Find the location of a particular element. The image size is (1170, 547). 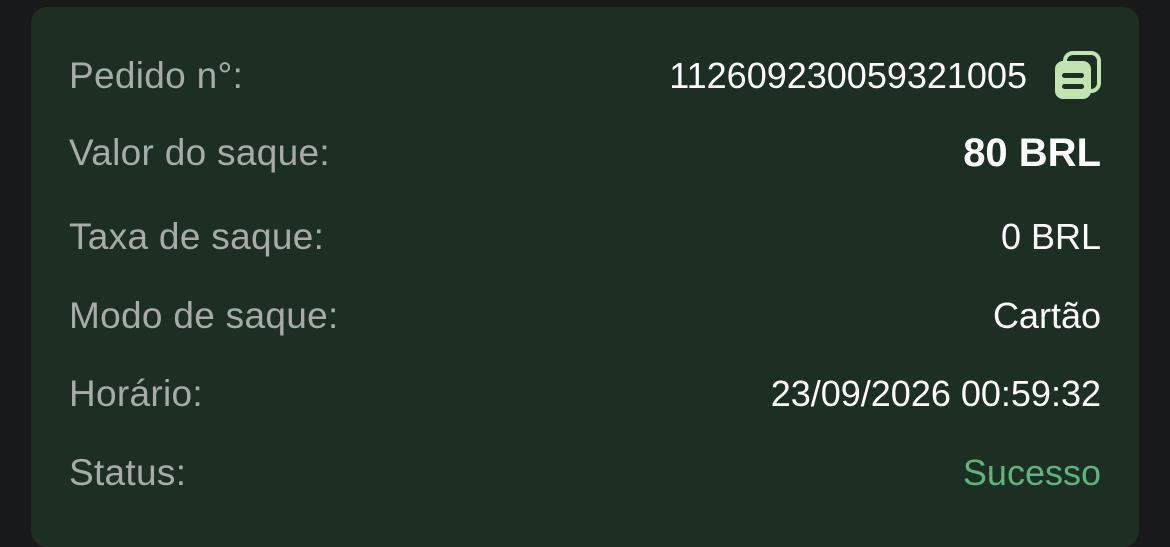

time-row: Horário: 23/09/2026 00:59:32 is located at coordinates (585, 394).